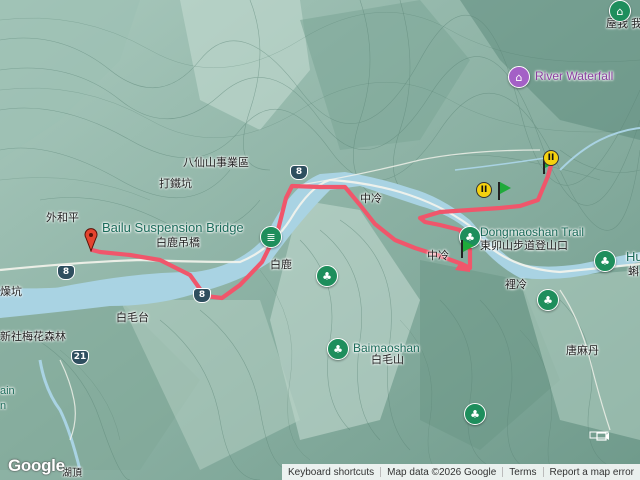 The width and height of the screenshot is (640, 480). What do you see at coordinates (532, 232) in the screenshot?
I see `label-dongmaoshan-en: Dongmaoshan Trail` at bounding box center [532, 232].